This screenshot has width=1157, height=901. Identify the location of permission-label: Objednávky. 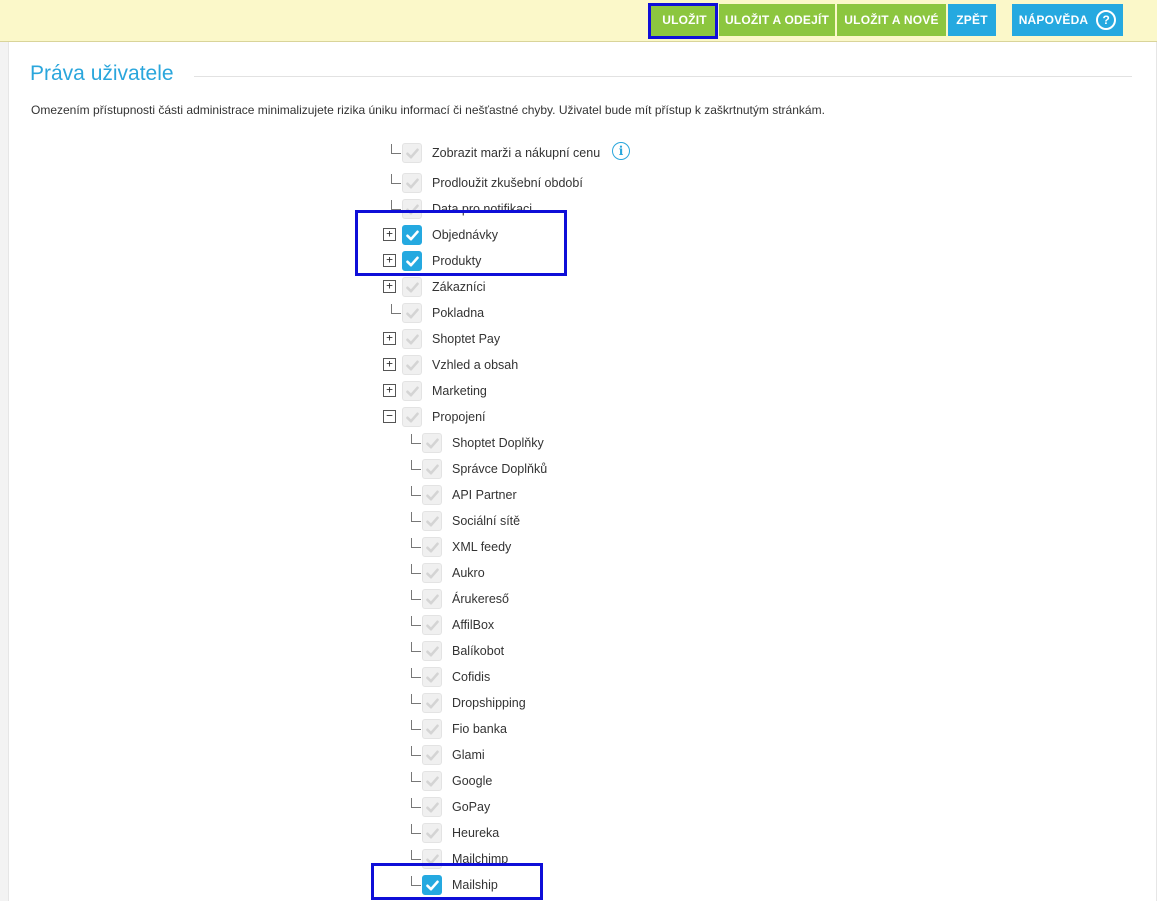
(465, 235).